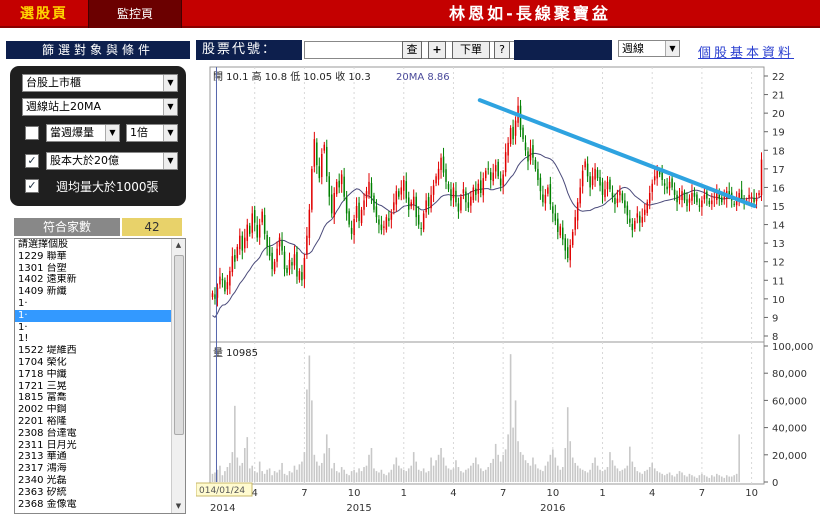 The height and width of the screenshot is (517, 820). Describe the element at coordinates (135, 14) in the screenshot. I see `tab-monitor-page: 監控頁` at that location.